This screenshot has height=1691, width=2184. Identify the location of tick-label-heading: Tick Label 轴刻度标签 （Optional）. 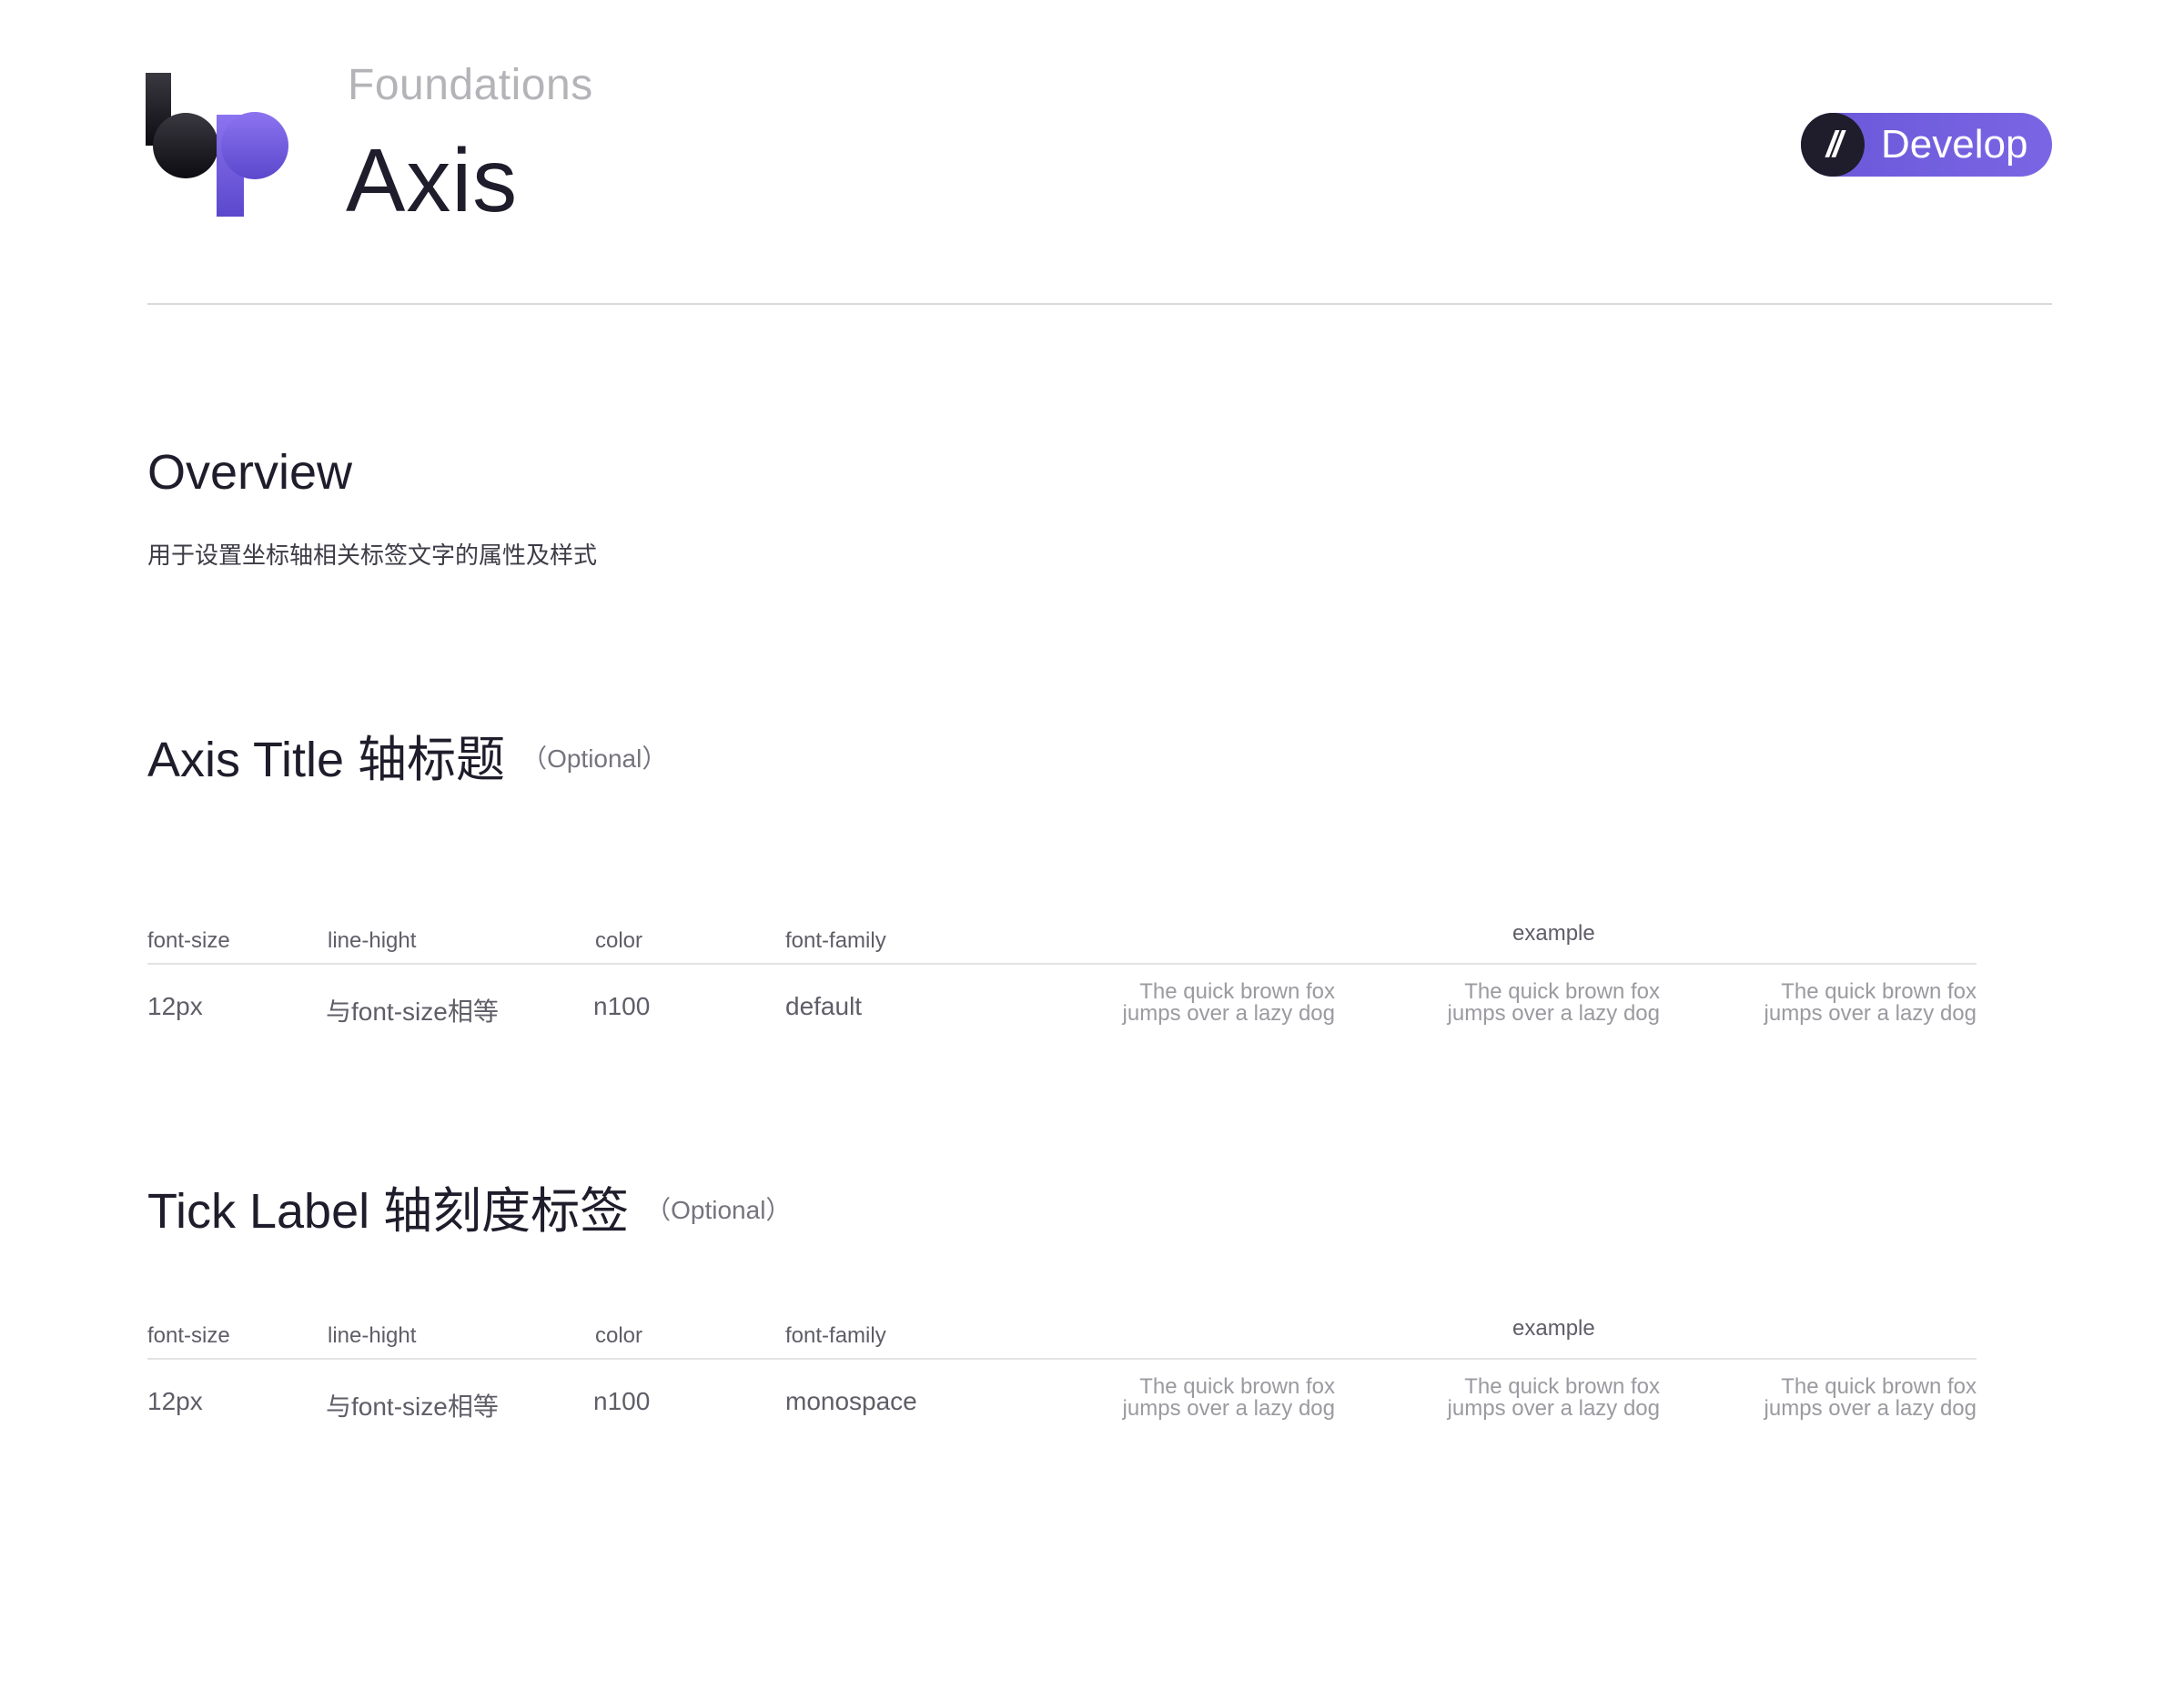
(469, 1206).